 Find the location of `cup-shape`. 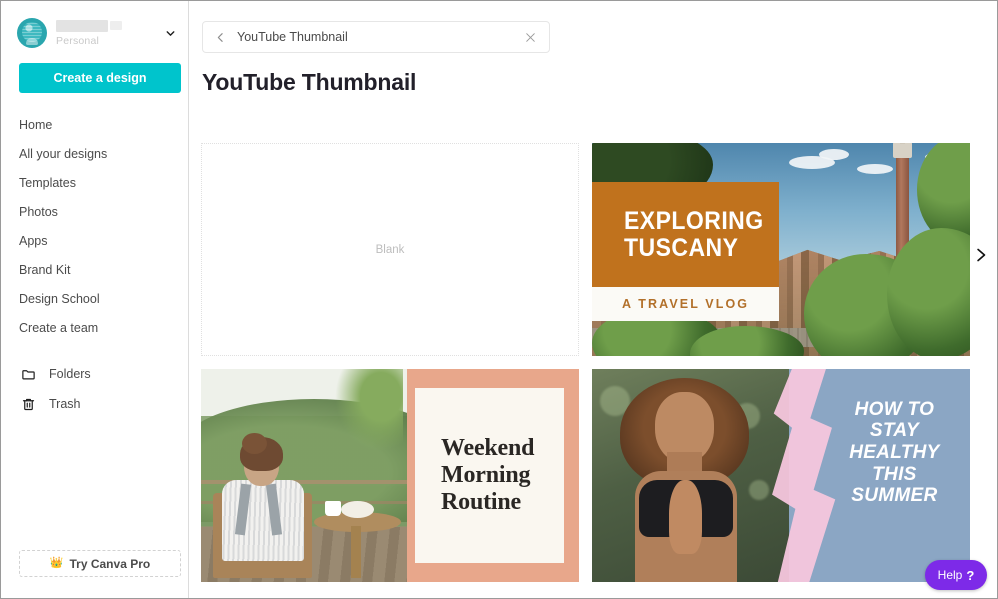

cup-shape is located at coordinates (333, 508).